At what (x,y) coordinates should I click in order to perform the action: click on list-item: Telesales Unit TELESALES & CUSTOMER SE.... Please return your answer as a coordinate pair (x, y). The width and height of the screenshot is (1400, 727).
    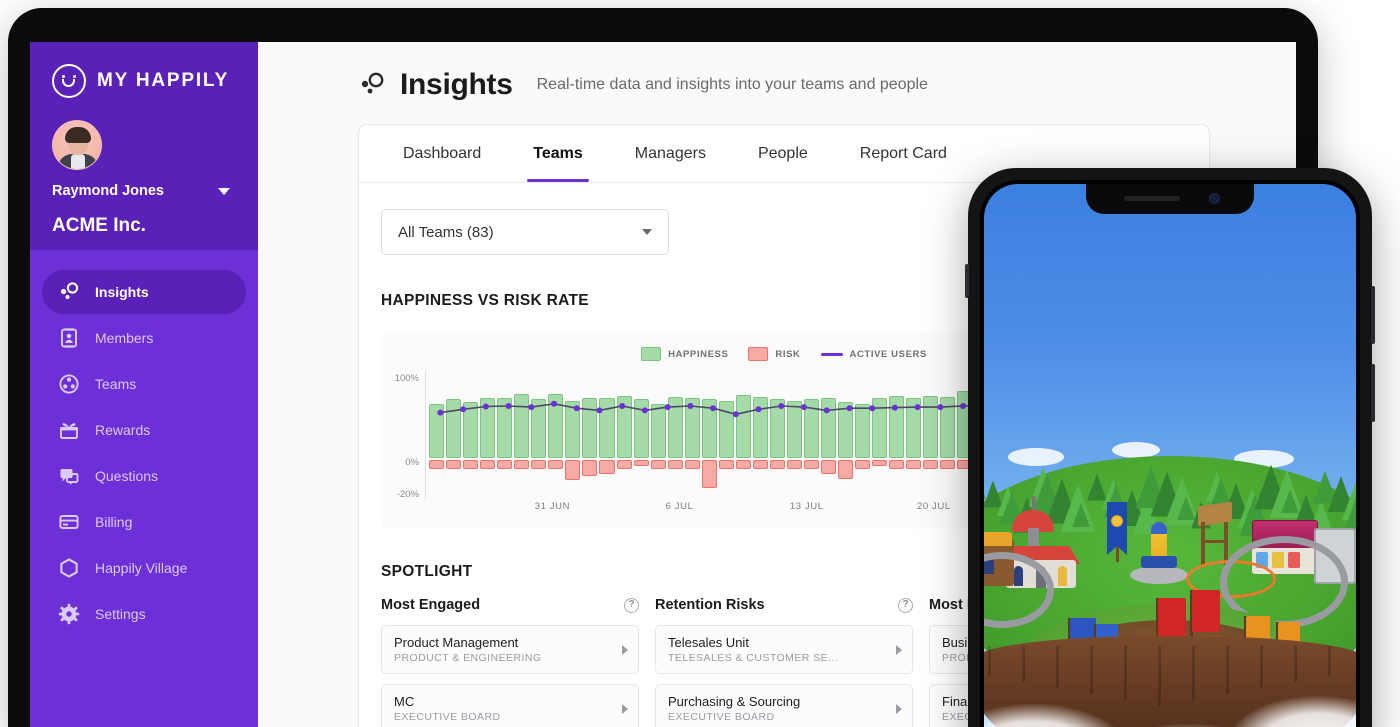
    Looking at the image, I should click on (784, 649).